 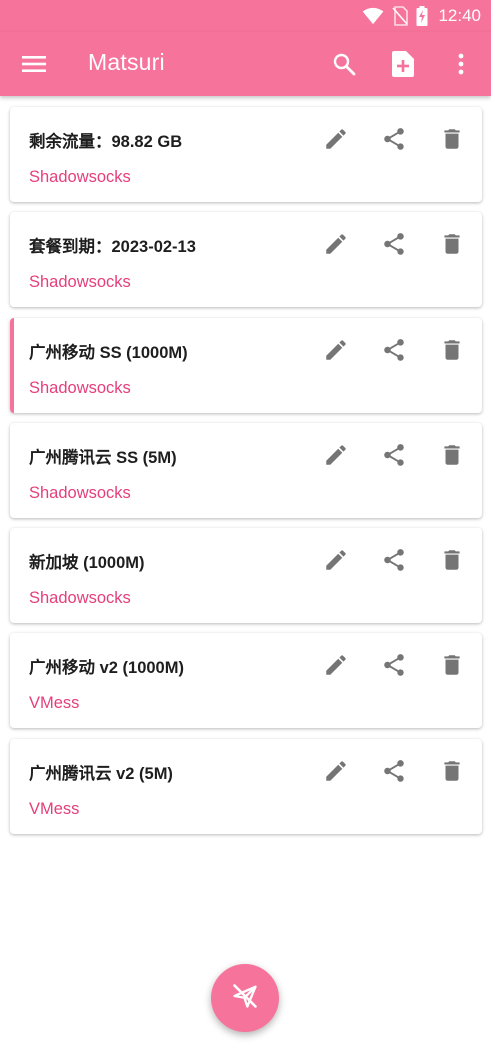 I want to click on status-time: 12:40, so click(x=459, y=15).